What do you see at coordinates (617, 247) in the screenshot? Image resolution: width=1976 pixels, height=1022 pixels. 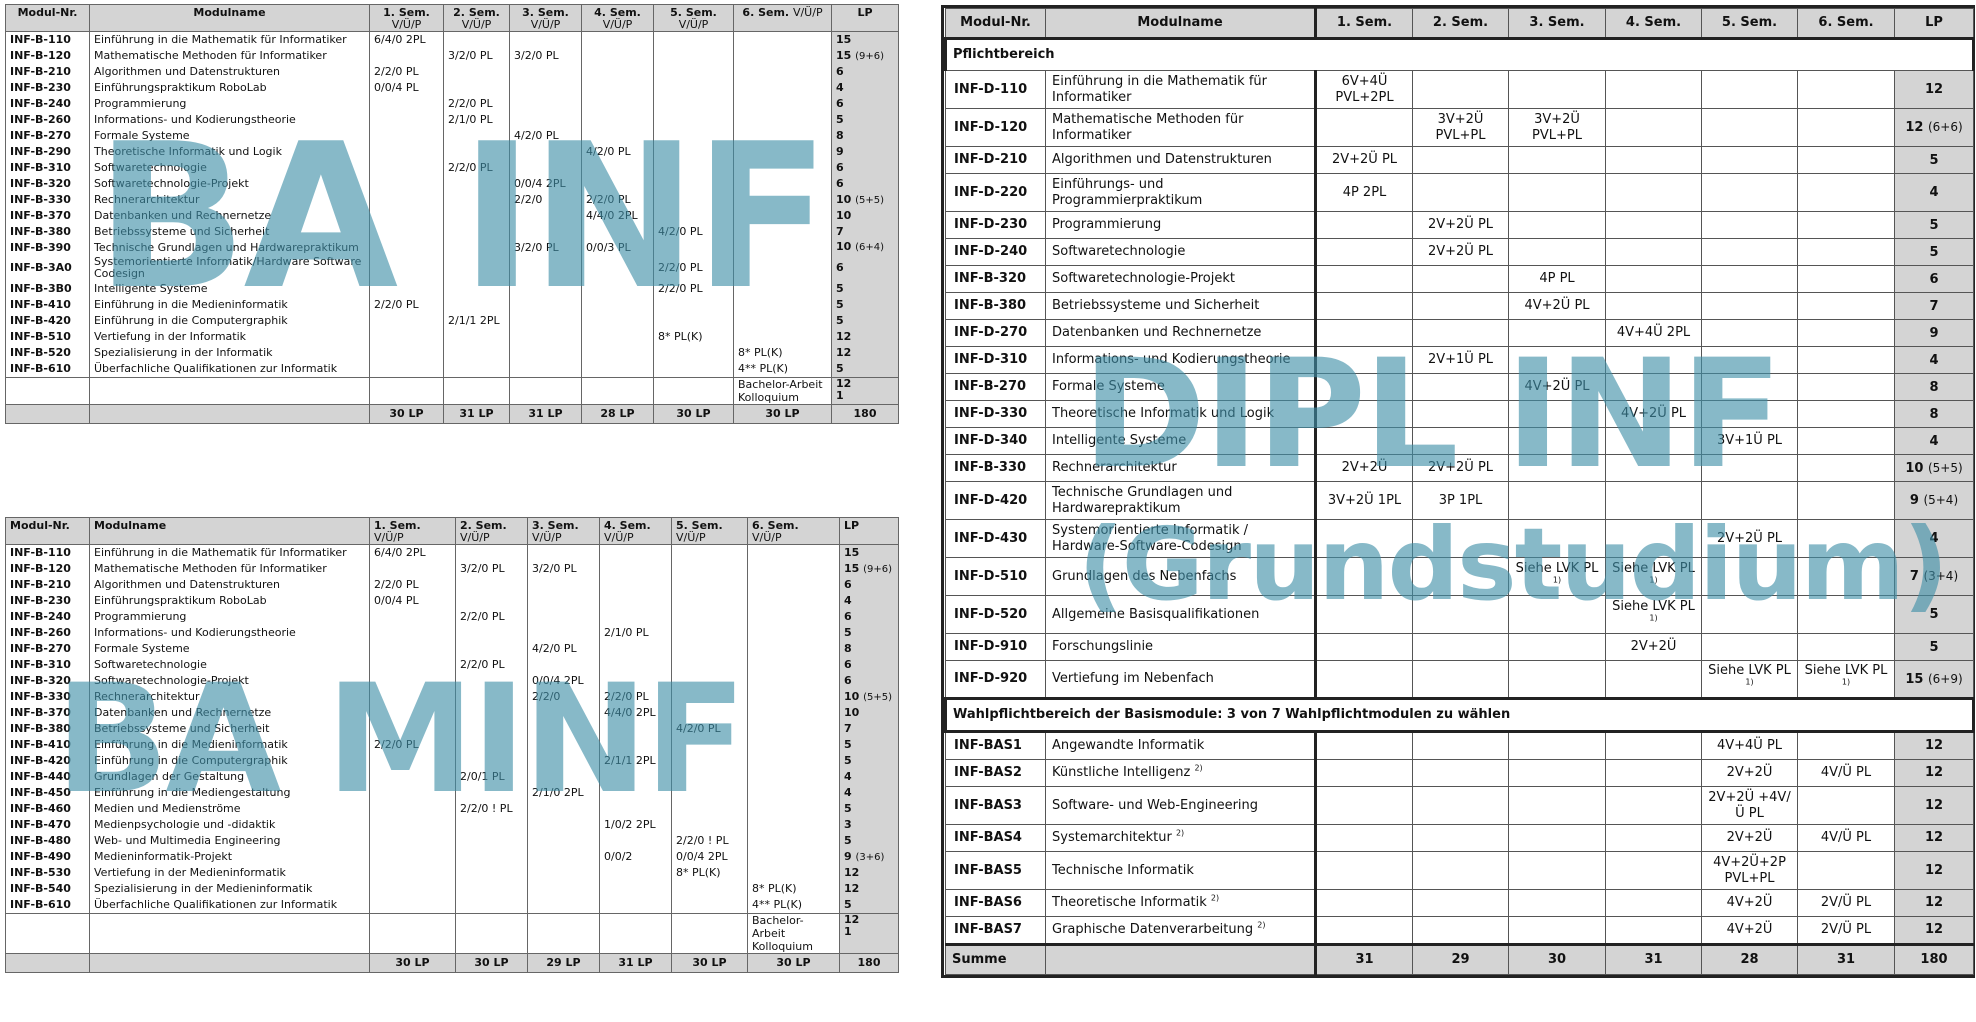 I see `semester-cell: 0/0/3 PL` at bounding box center [617, 247].